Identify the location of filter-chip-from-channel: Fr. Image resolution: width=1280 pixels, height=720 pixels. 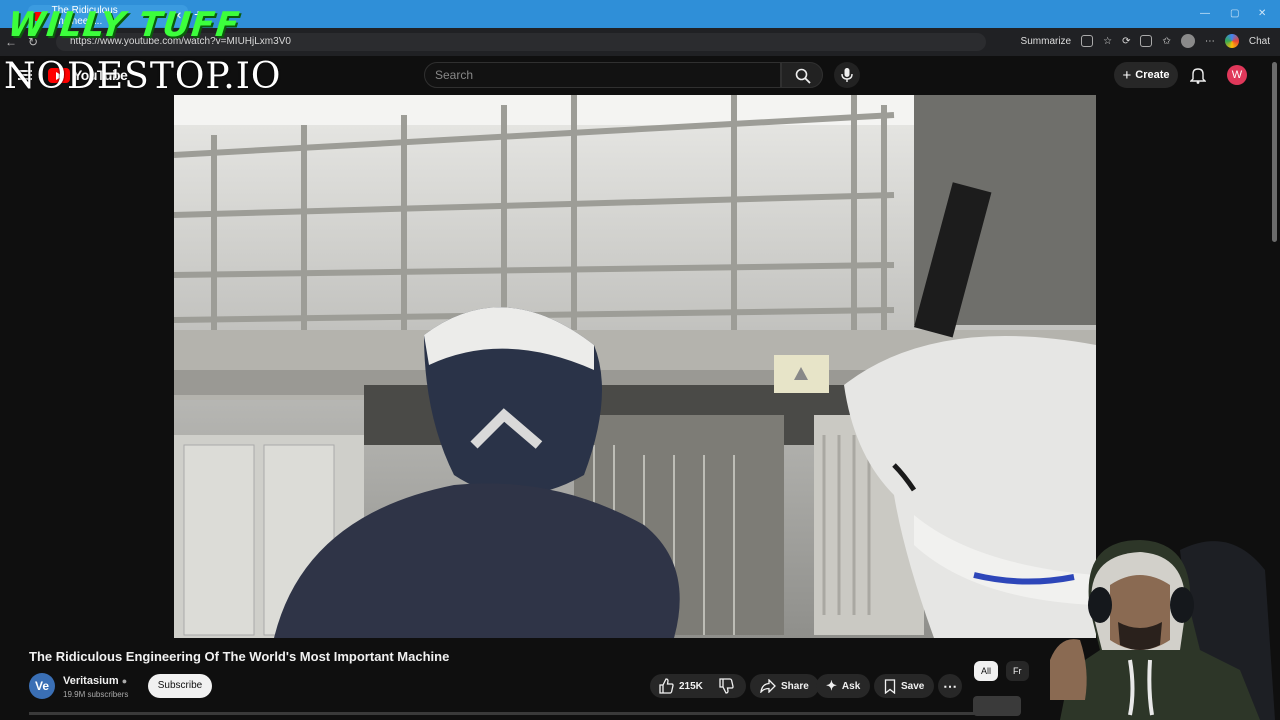
(1017, 671).